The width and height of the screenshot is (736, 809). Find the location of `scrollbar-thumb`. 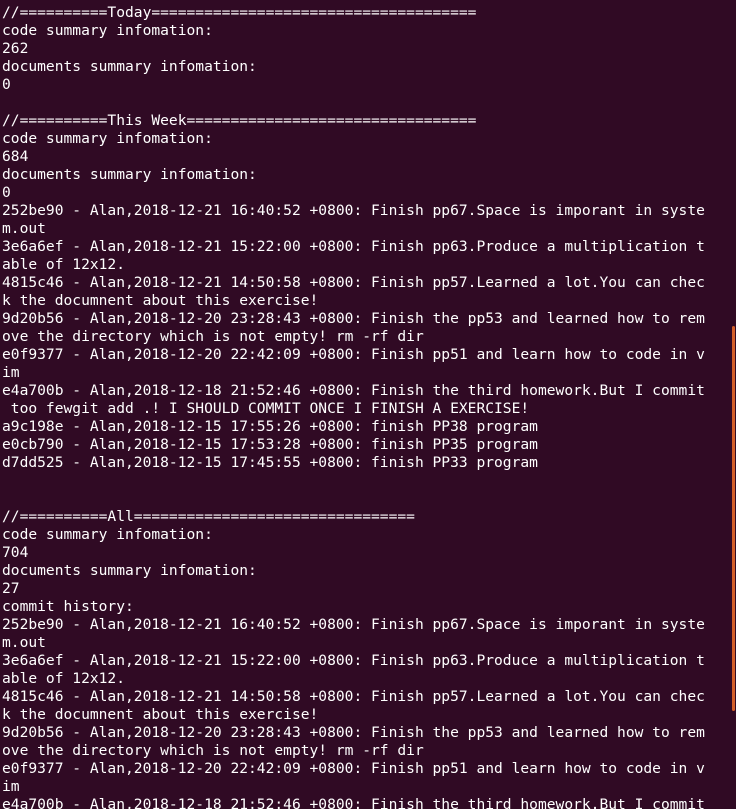

scrollbar-thumb is located at coordinates (733, 518).